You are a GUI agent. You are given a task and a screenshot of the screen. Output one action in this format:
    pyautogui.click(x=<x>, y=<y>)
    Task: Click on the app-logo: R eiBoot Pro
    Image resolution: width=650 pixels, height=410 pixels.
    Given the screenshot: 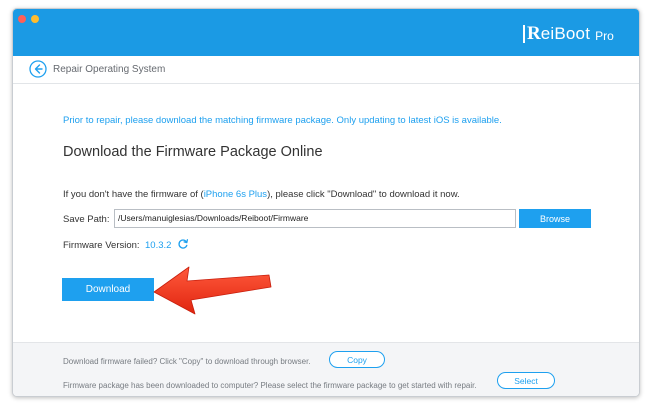 What is the action you would take?
    pyautogui.click(x=568, y=34)
    